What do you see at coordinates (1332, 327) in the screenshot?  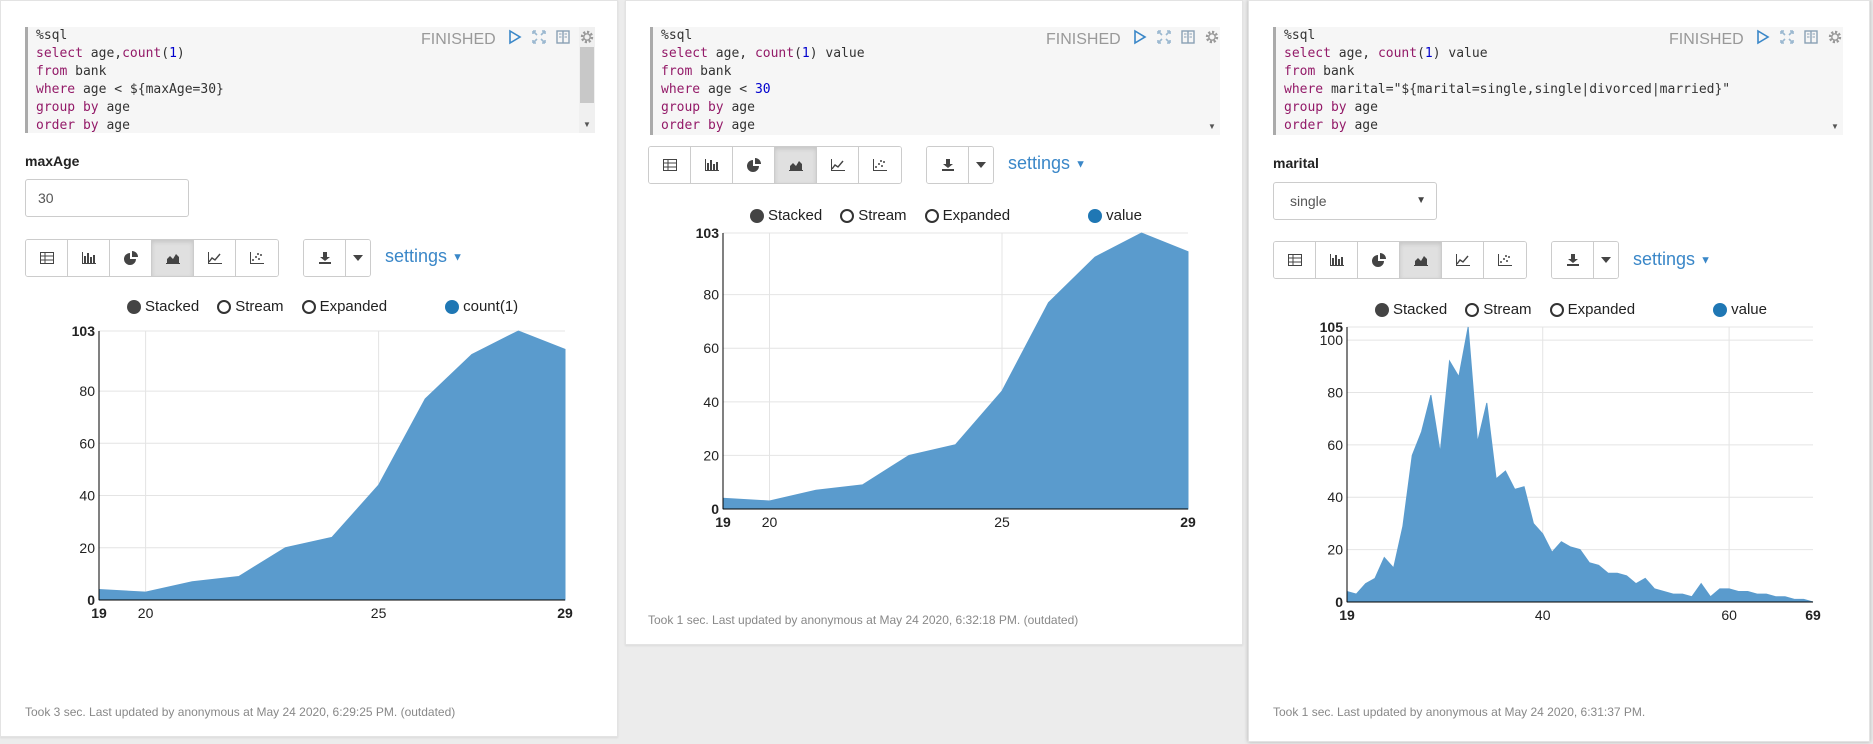 I see `y-tick-label: 105` at bounding box center [1332, 327].